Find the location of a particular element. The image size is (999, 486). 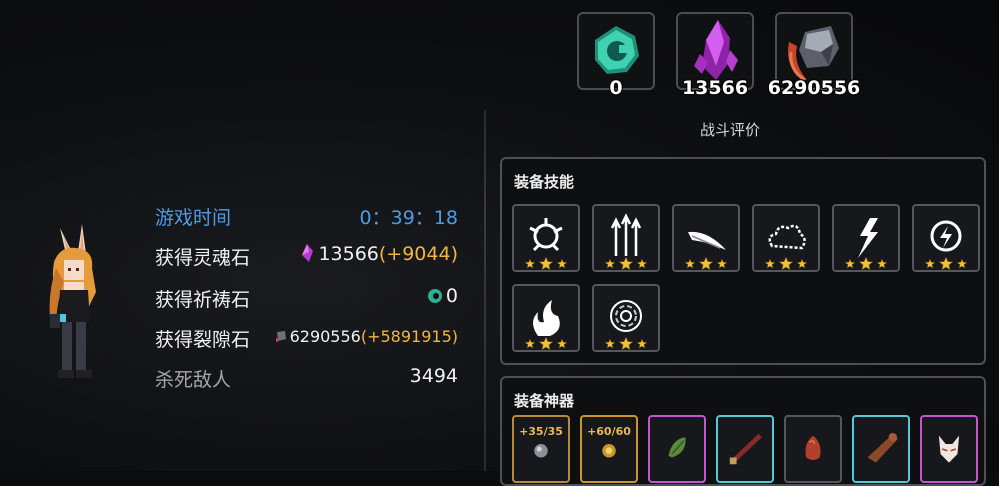

equipped-artifacts-panel: 装备神器 +35/35 +60/60 is located at coordinates (743, 431).